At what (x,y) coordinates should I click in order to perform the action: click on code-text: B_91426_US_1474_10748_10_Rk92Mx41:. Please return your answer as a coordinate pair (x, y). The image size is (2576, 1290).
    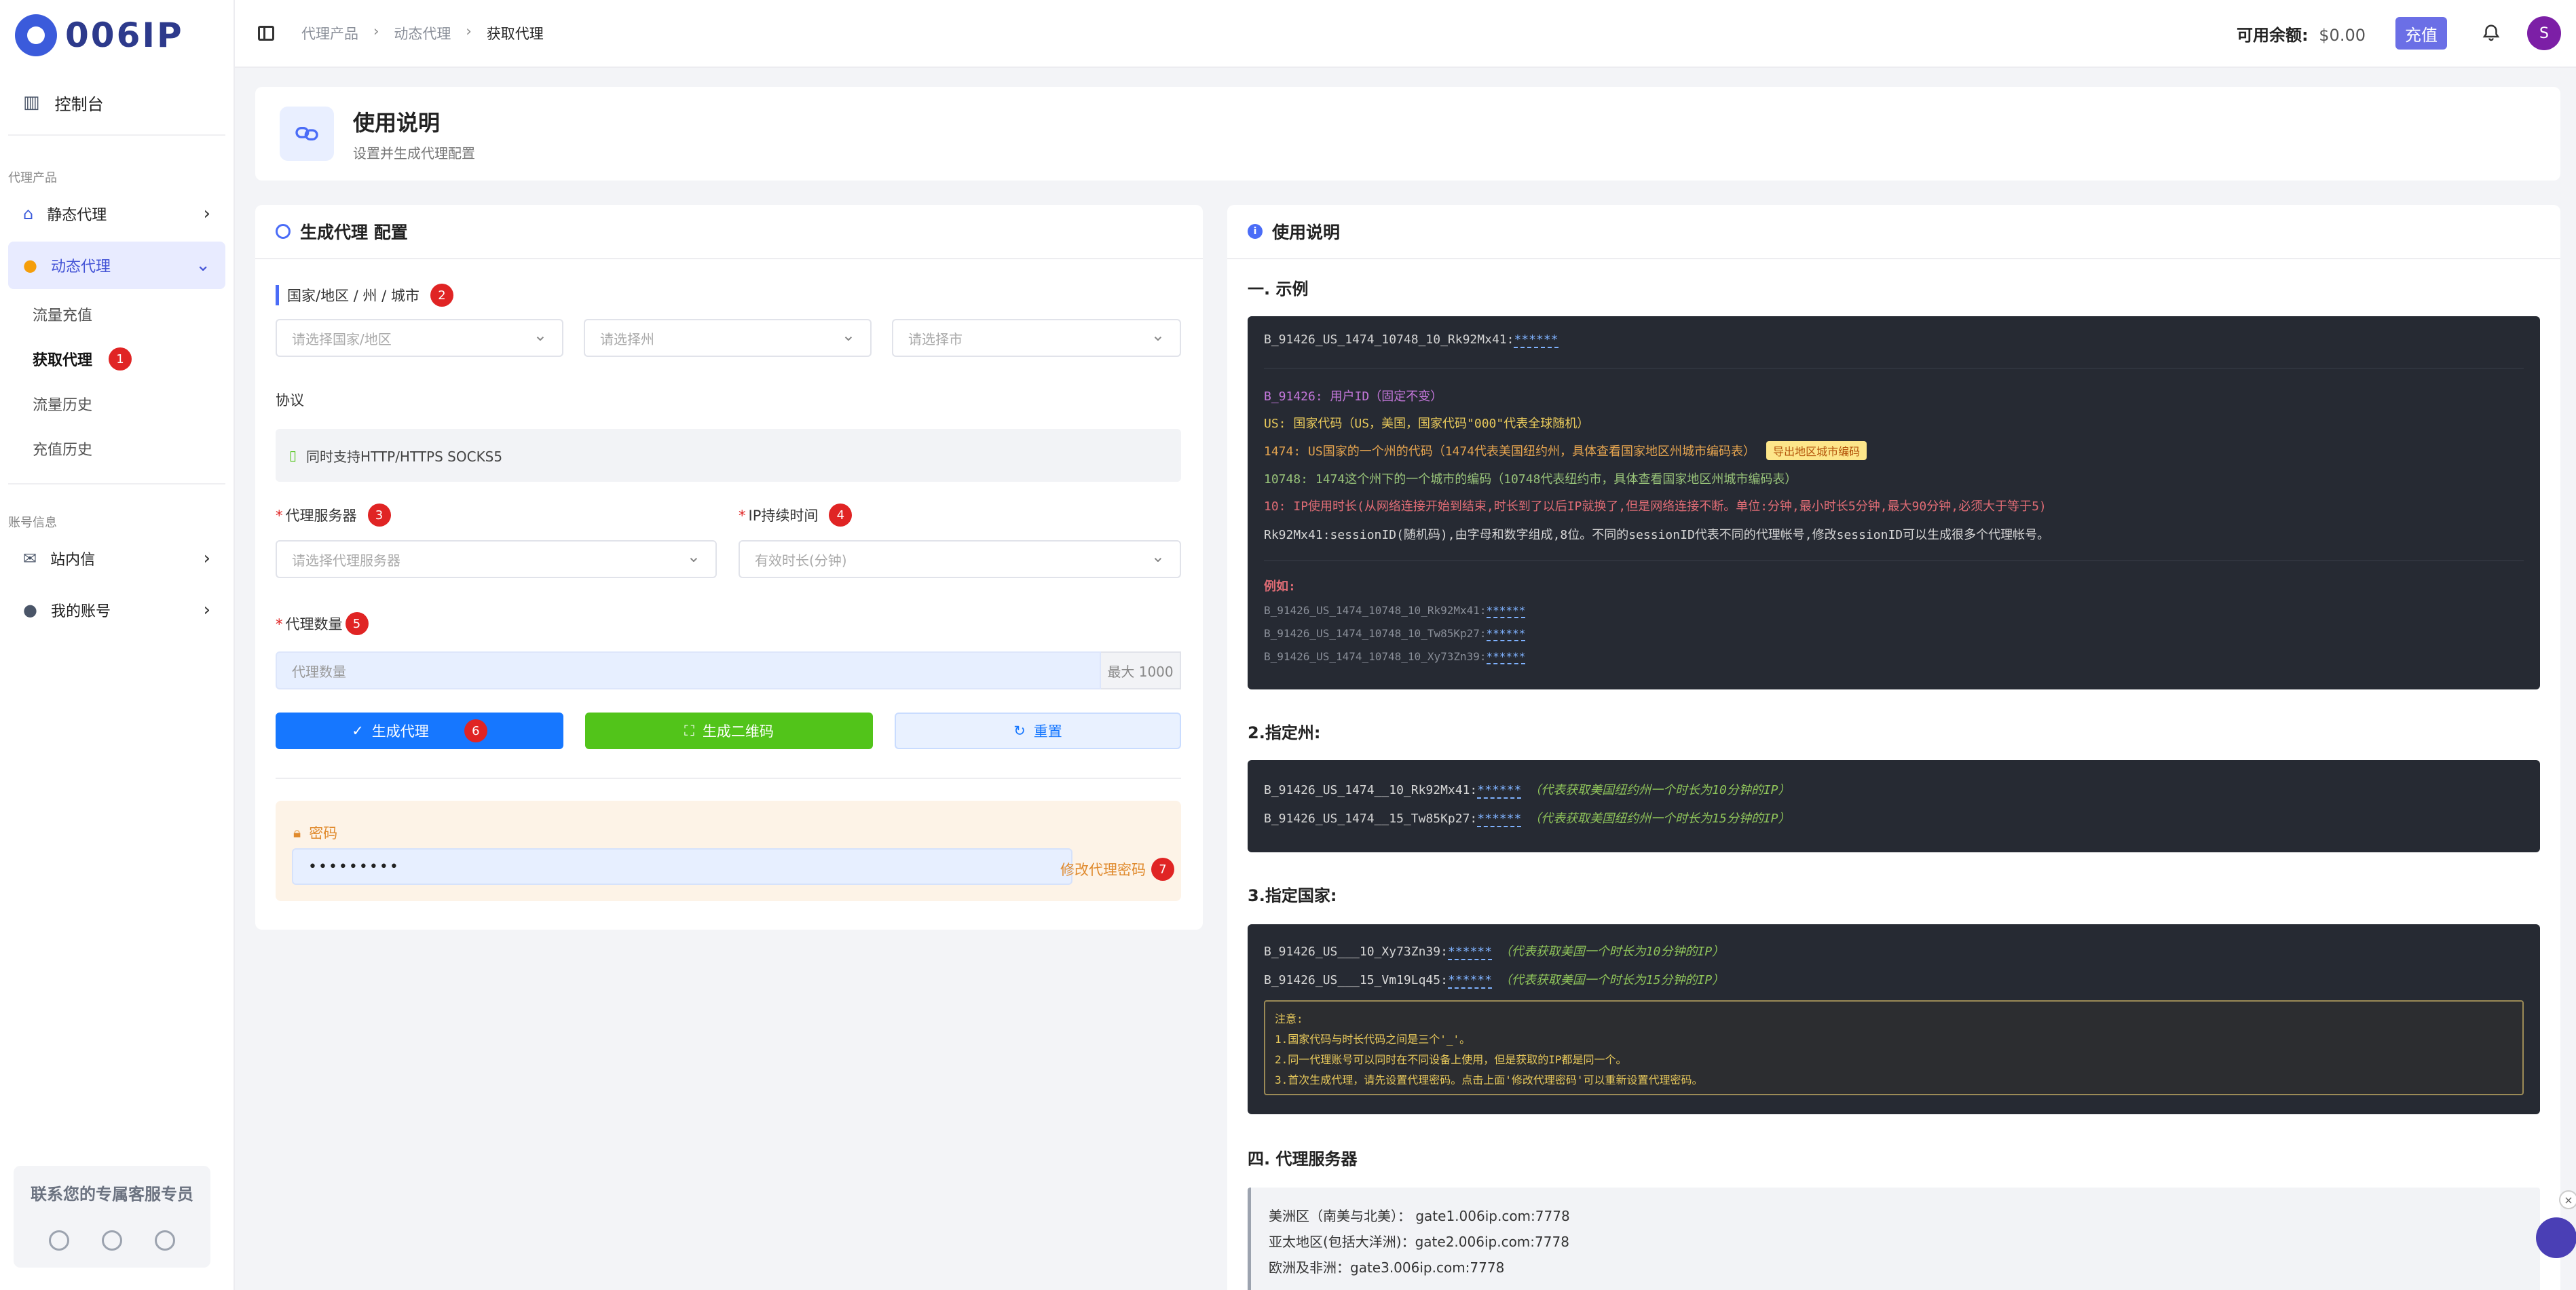
    Looking at the image, I should click on (1376, 610).